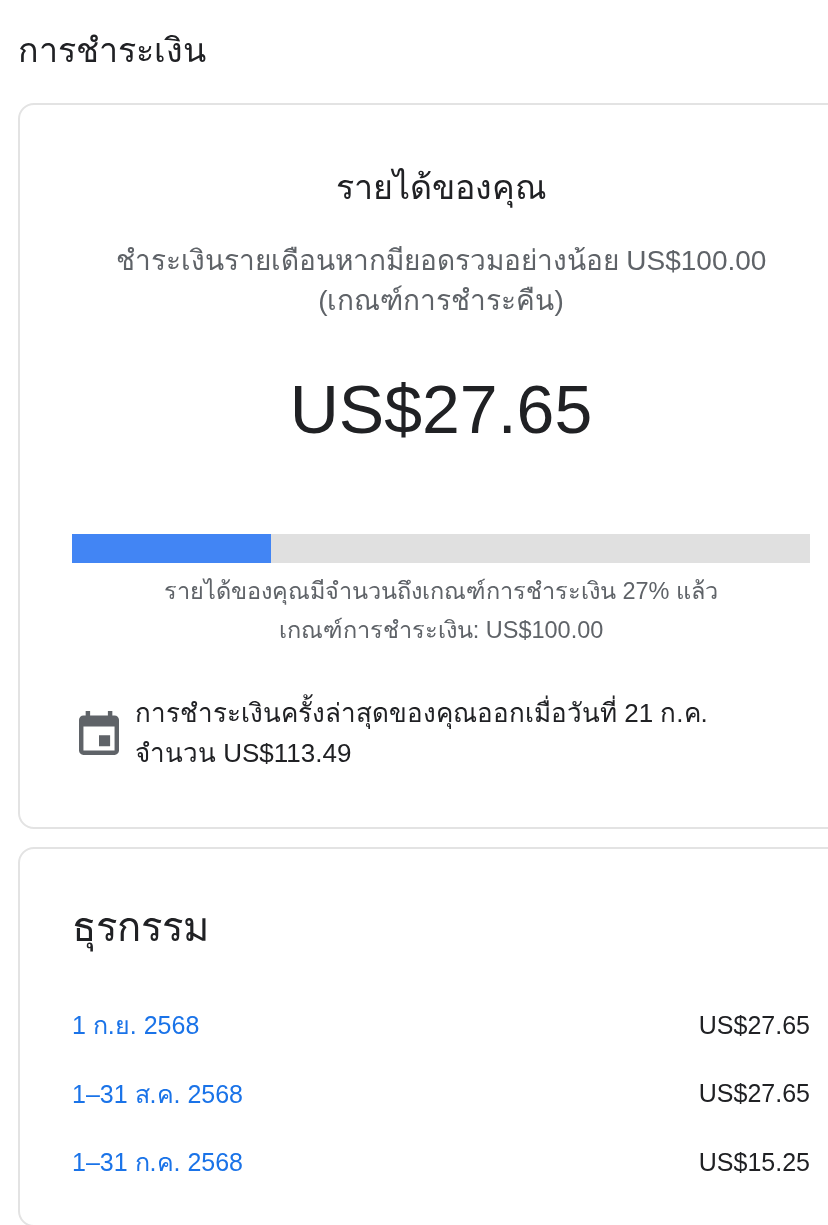 The height and width of the screenshot is (1225, 828). What do you see at coordinates (754, 1162) in the screenshot?
I see `transaction-amount: US$15.25` at bounding box center [754, 1162].